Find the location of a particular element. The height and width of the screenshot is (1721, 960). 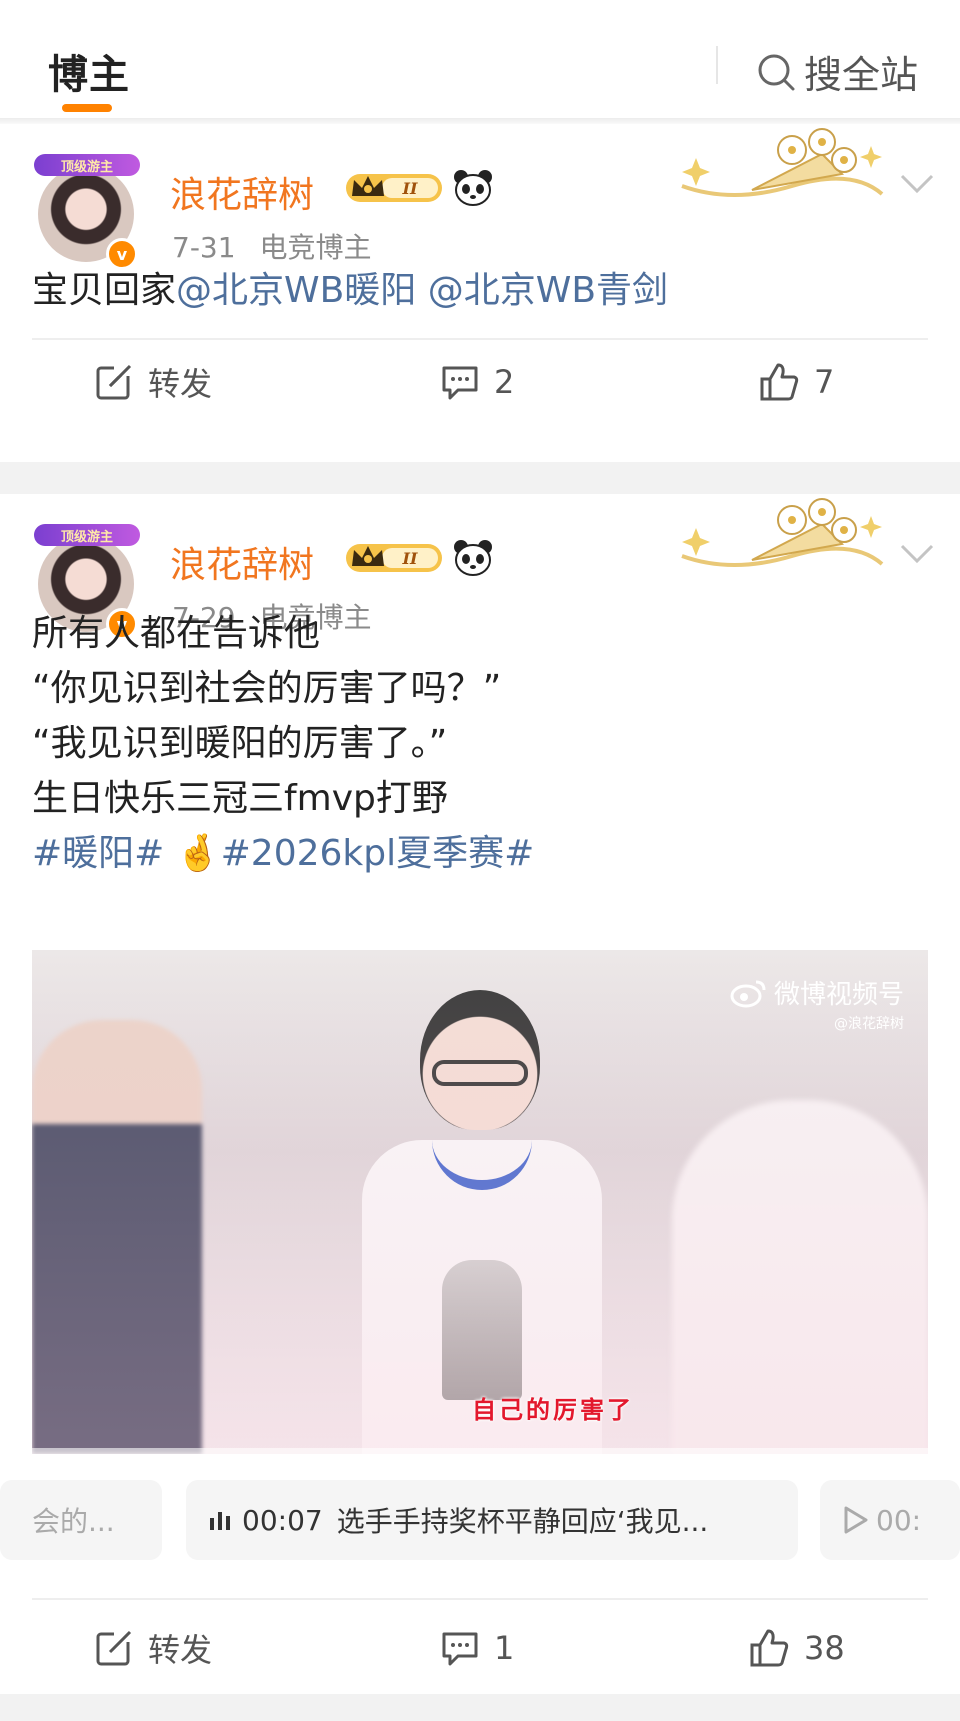

action-bar: 转发 1 38 is located at coordinates (480, 1648).